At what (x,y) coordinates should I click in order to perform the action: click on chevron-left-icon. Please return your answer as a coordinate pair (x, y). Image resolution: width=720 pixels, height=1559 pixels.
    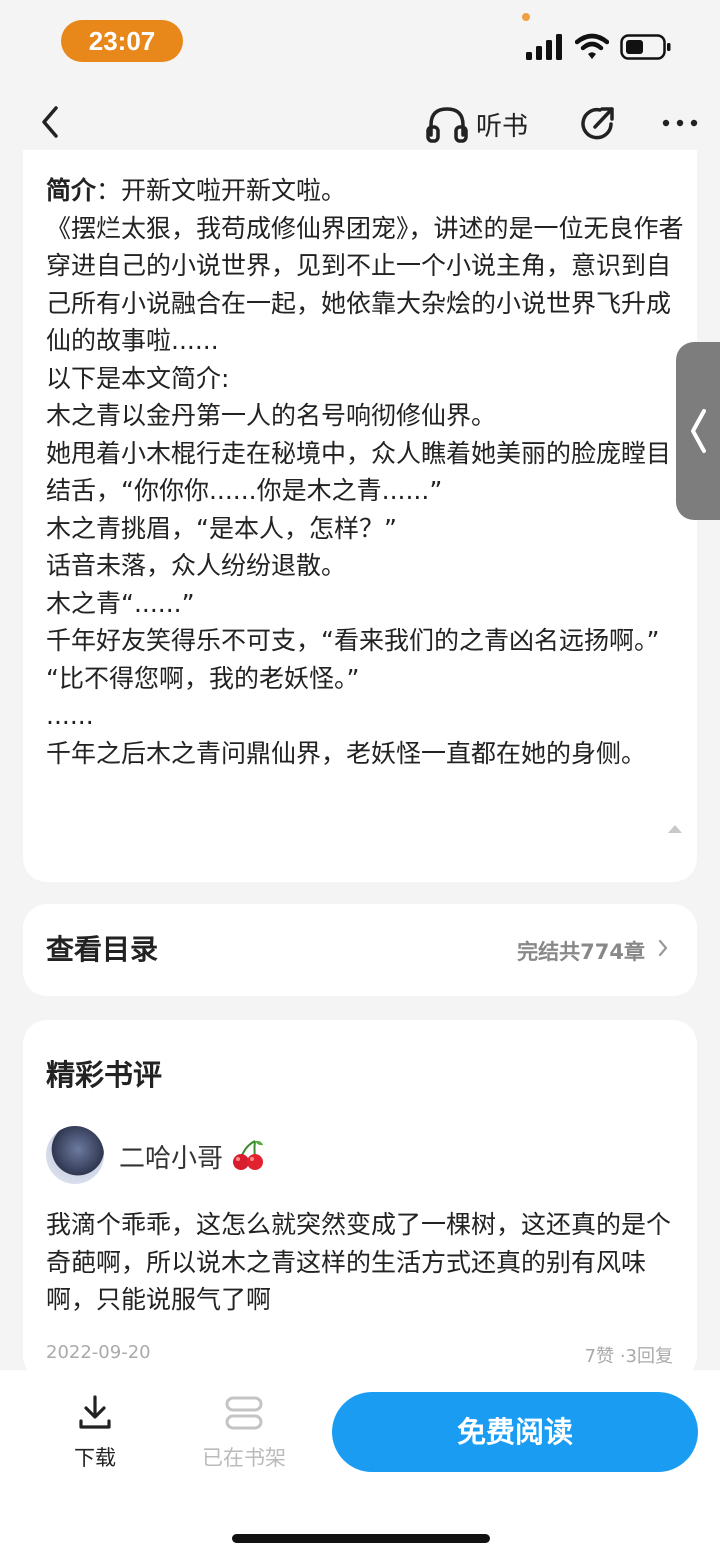
    Looking at the image, I should click on (698, 431).